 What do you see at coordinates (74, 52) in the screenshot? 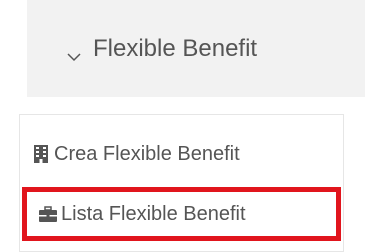
I see `chevron-down-icon` at bounding box center [74, 52].